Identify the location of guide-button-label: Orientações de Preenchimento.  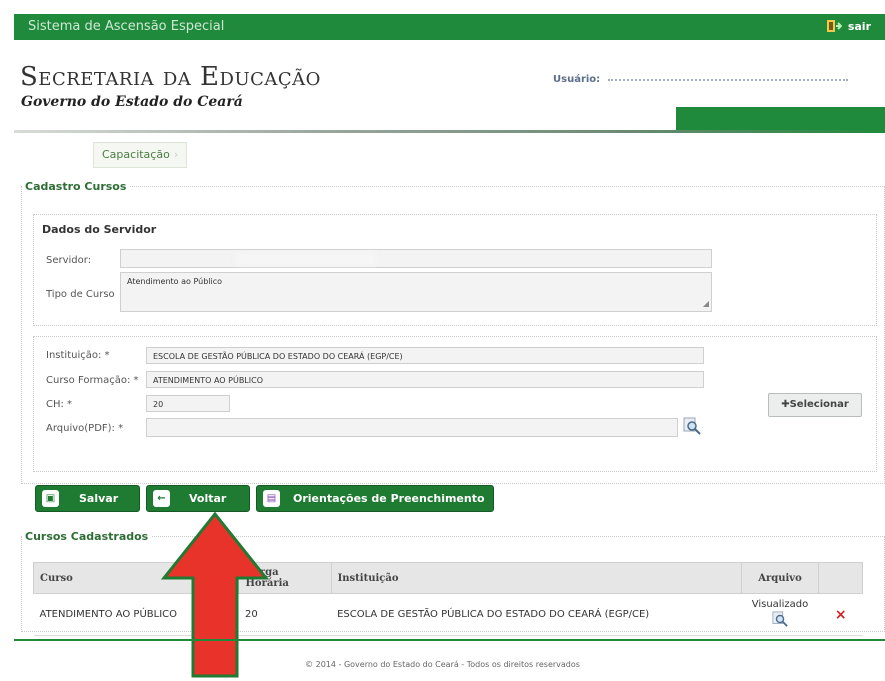
(389, 498).